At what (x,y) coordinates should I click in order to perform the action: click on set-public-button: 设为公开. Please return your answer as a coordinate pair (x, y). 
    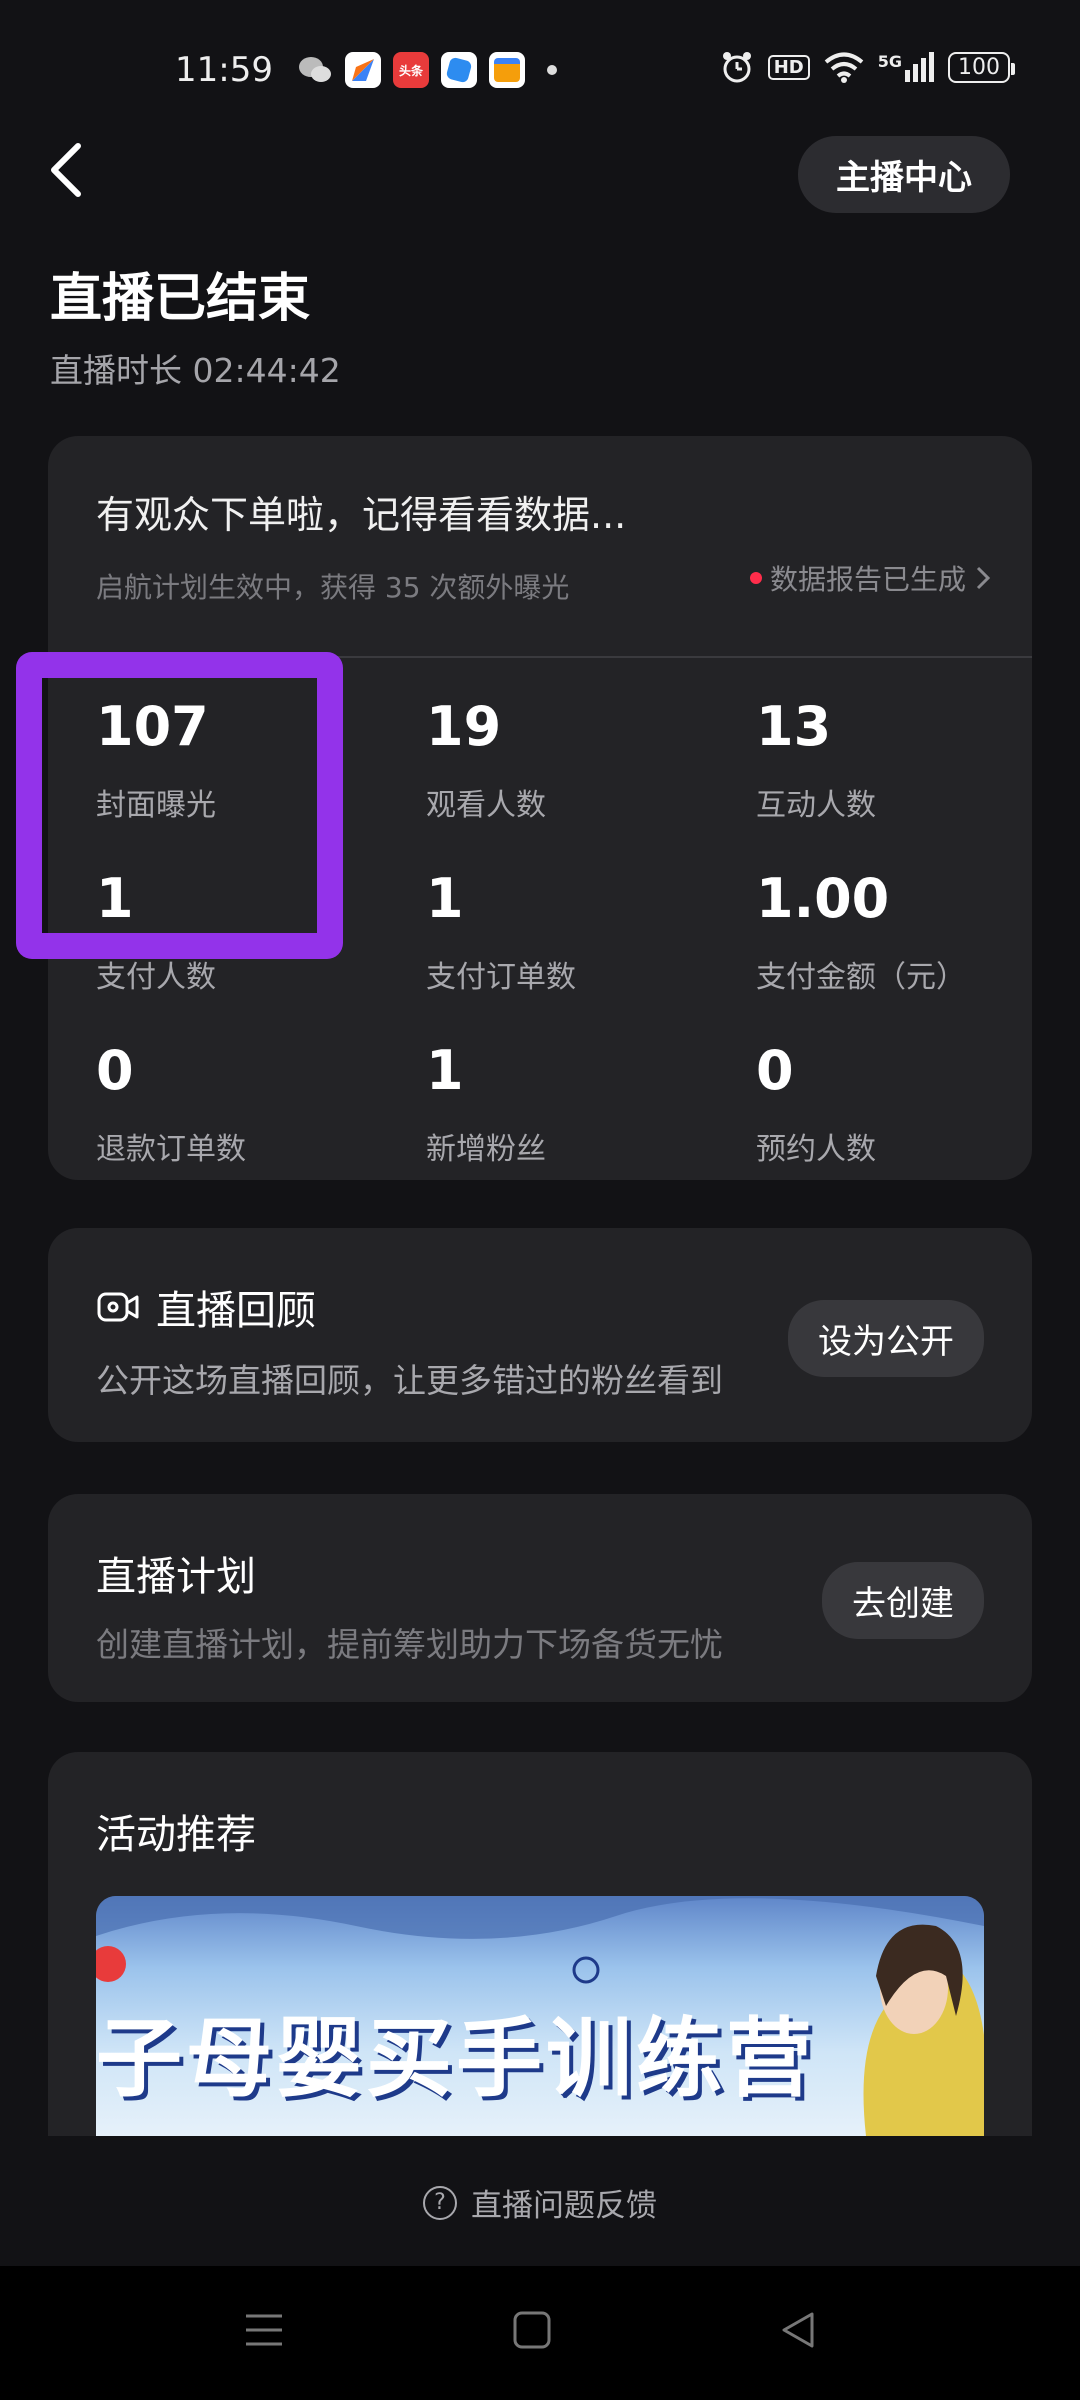
    Looking at the image, I should click on (886, 1338).